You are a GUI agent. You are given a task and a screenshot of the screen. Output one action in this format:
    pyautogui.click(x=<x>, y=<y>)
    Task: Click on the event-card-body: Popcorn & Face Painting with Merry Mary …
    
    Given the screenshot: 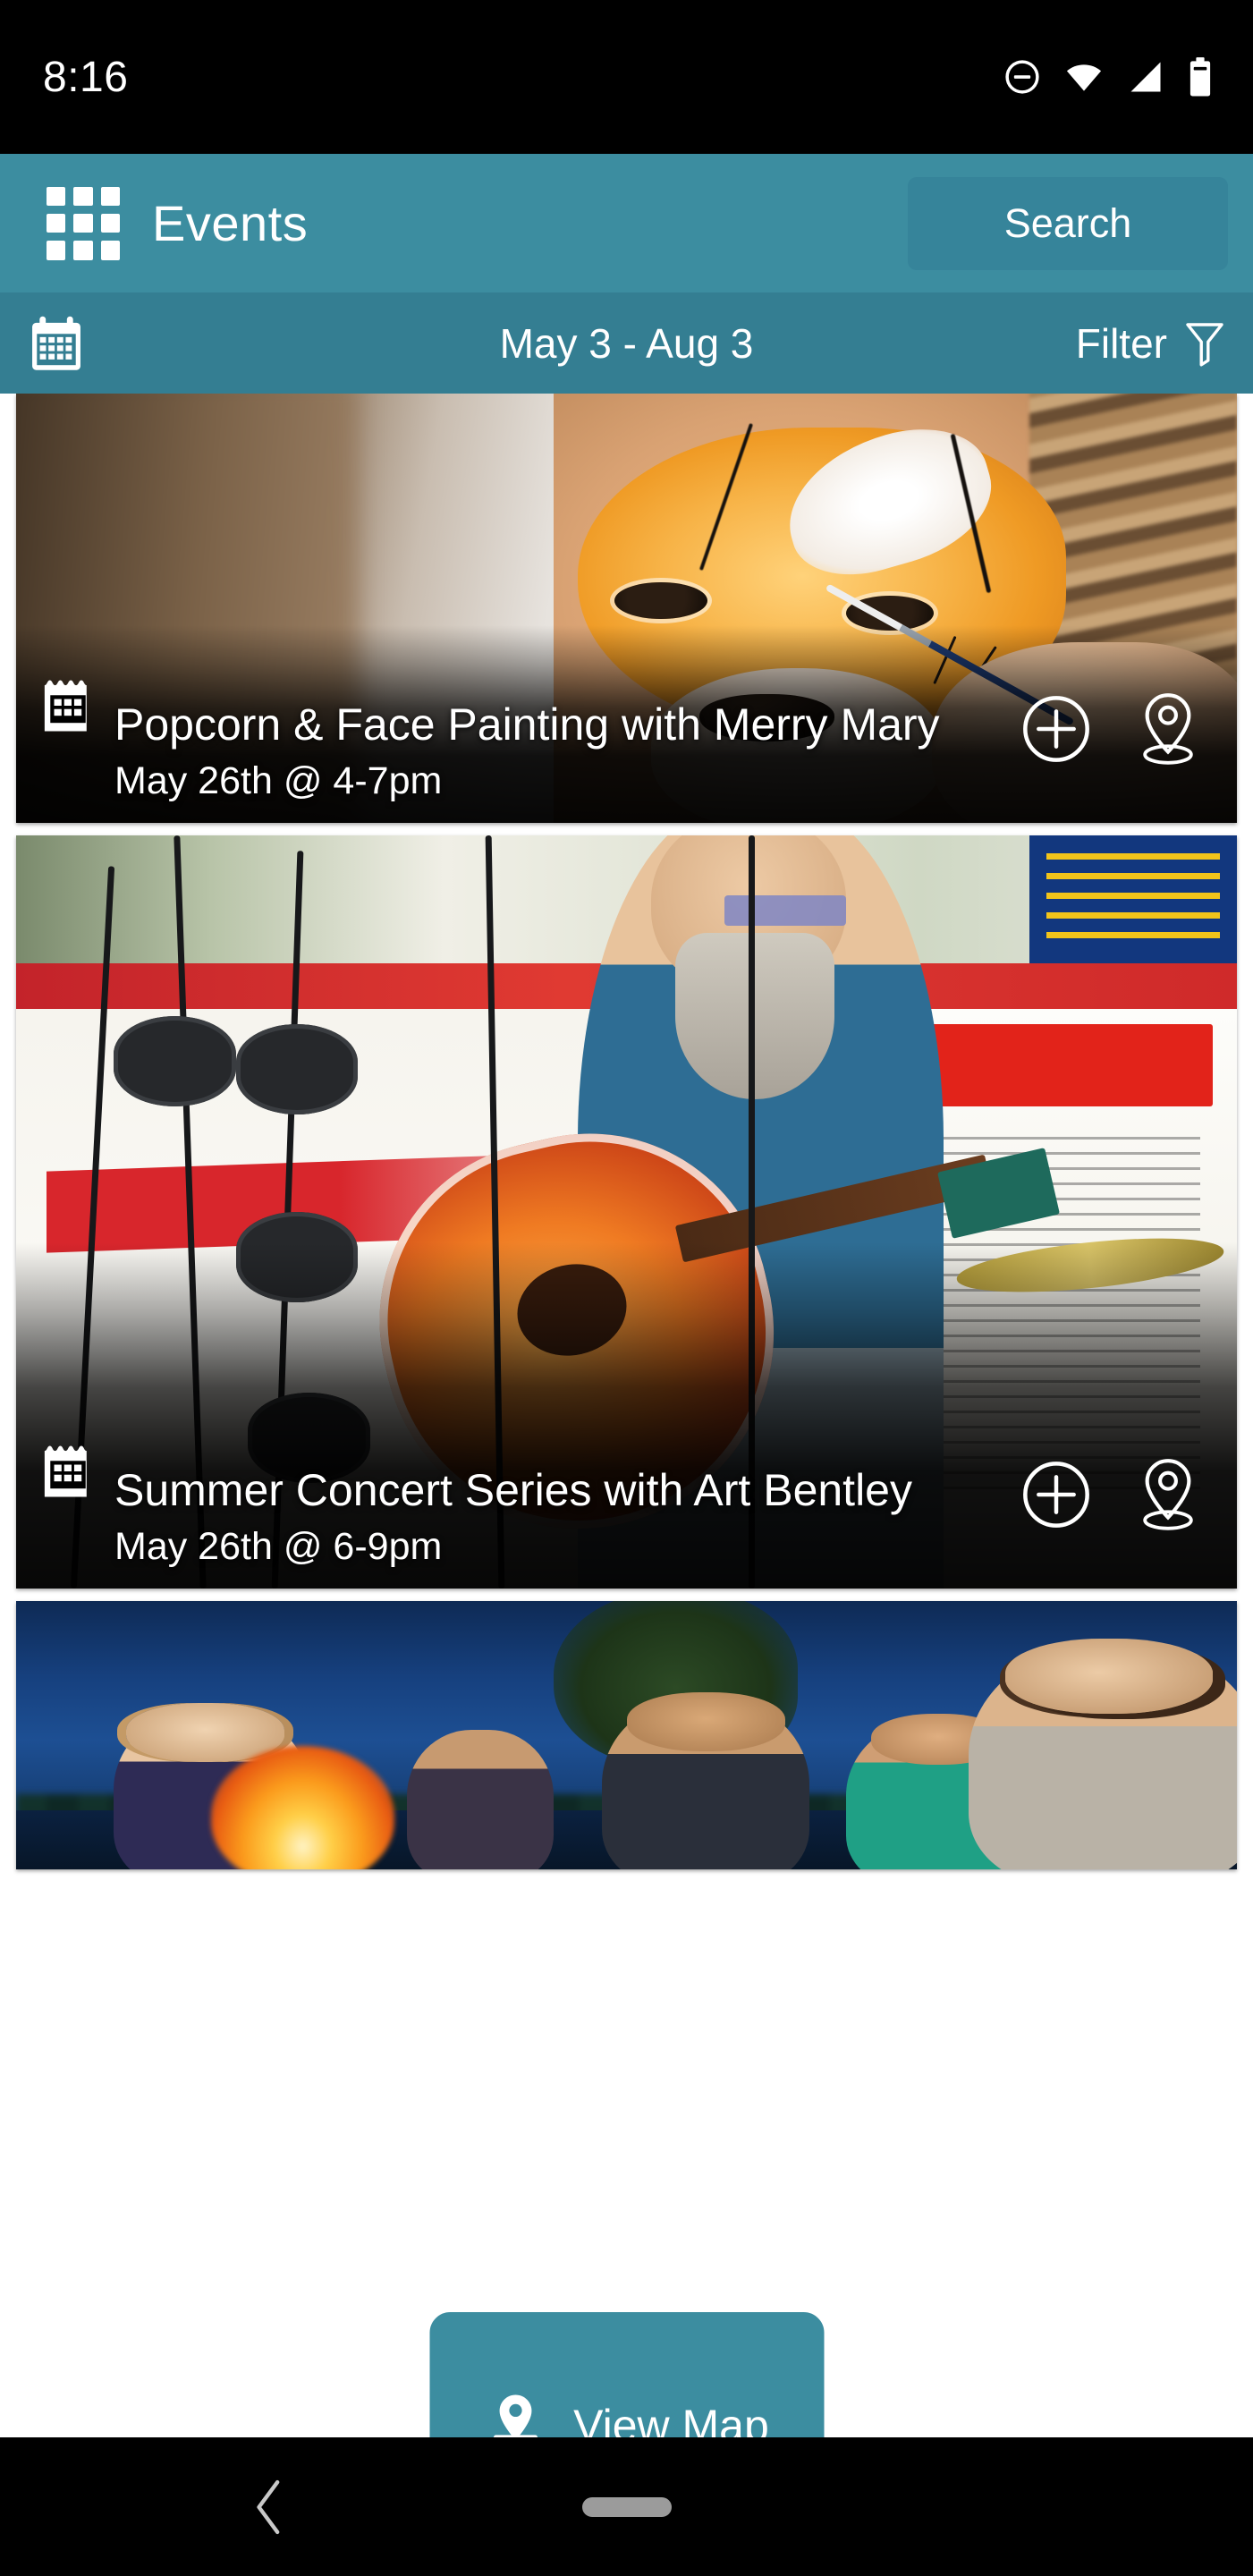 What is the action you would take?
    pyautogui.click(x=626, y=748)
    